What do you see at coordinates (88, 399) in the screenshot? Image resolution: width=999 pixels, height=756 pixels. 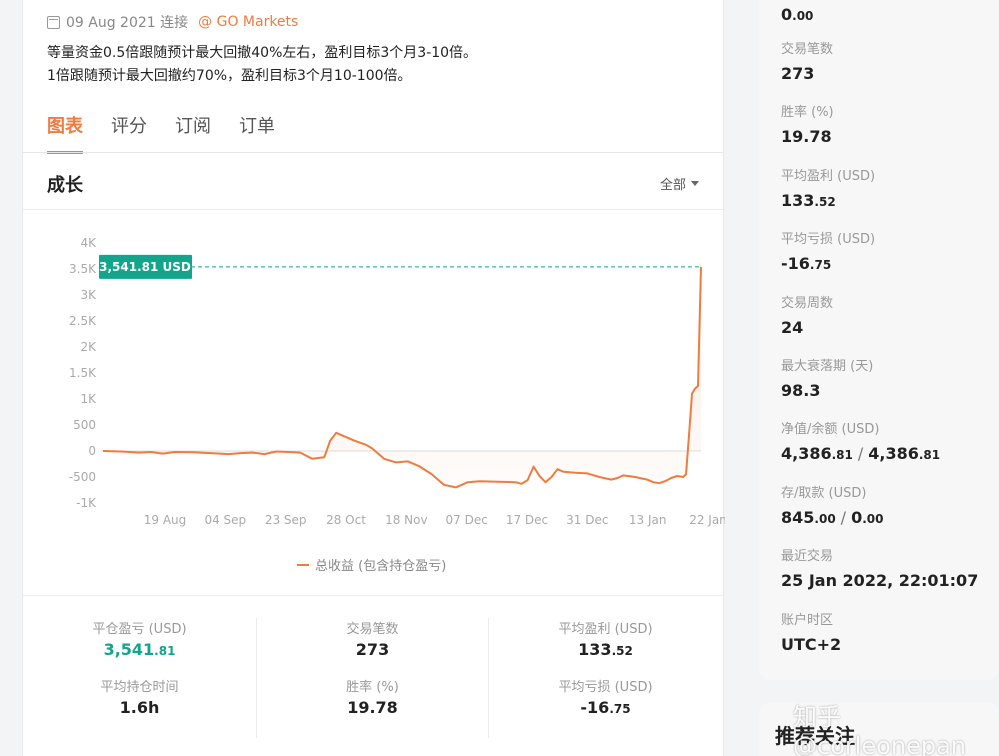 I see `y-tick-label: 1K` at bounding box center [88, 399].